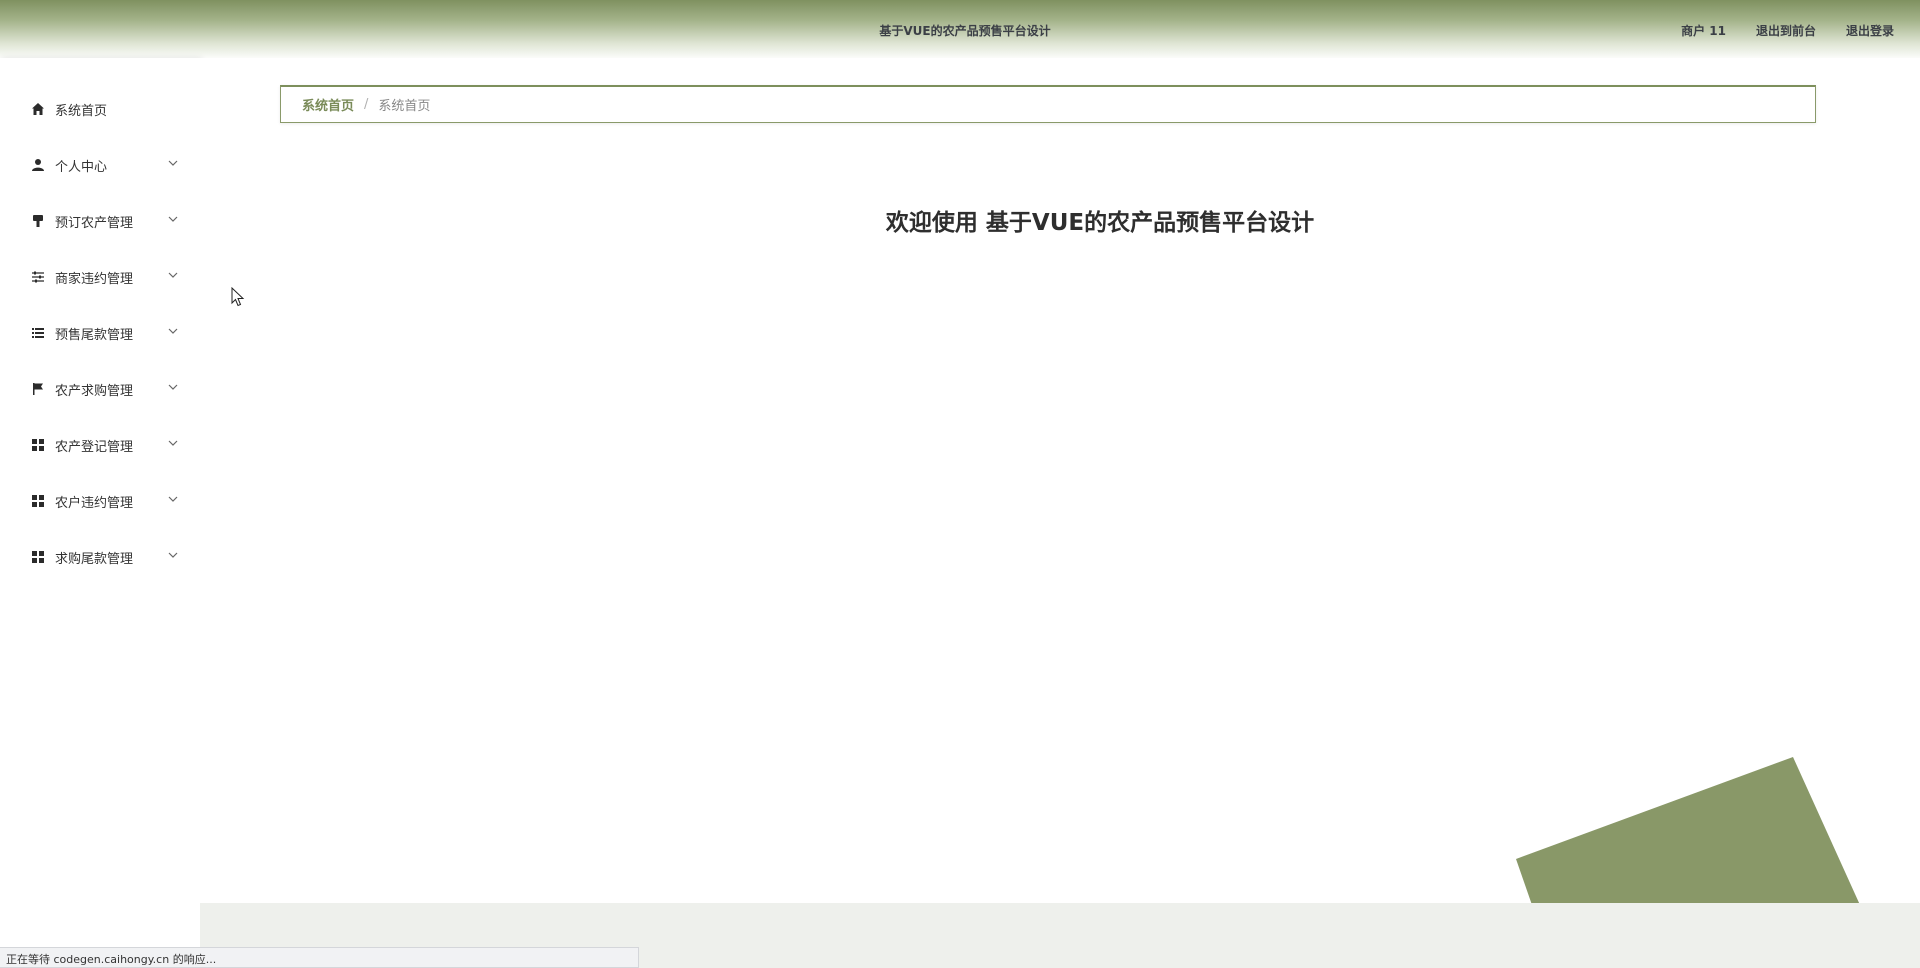 The image size is (1920, 968). Describe the element at coordinates (1688, 831) in the screenshot. I see `decorative-shape` at that location.